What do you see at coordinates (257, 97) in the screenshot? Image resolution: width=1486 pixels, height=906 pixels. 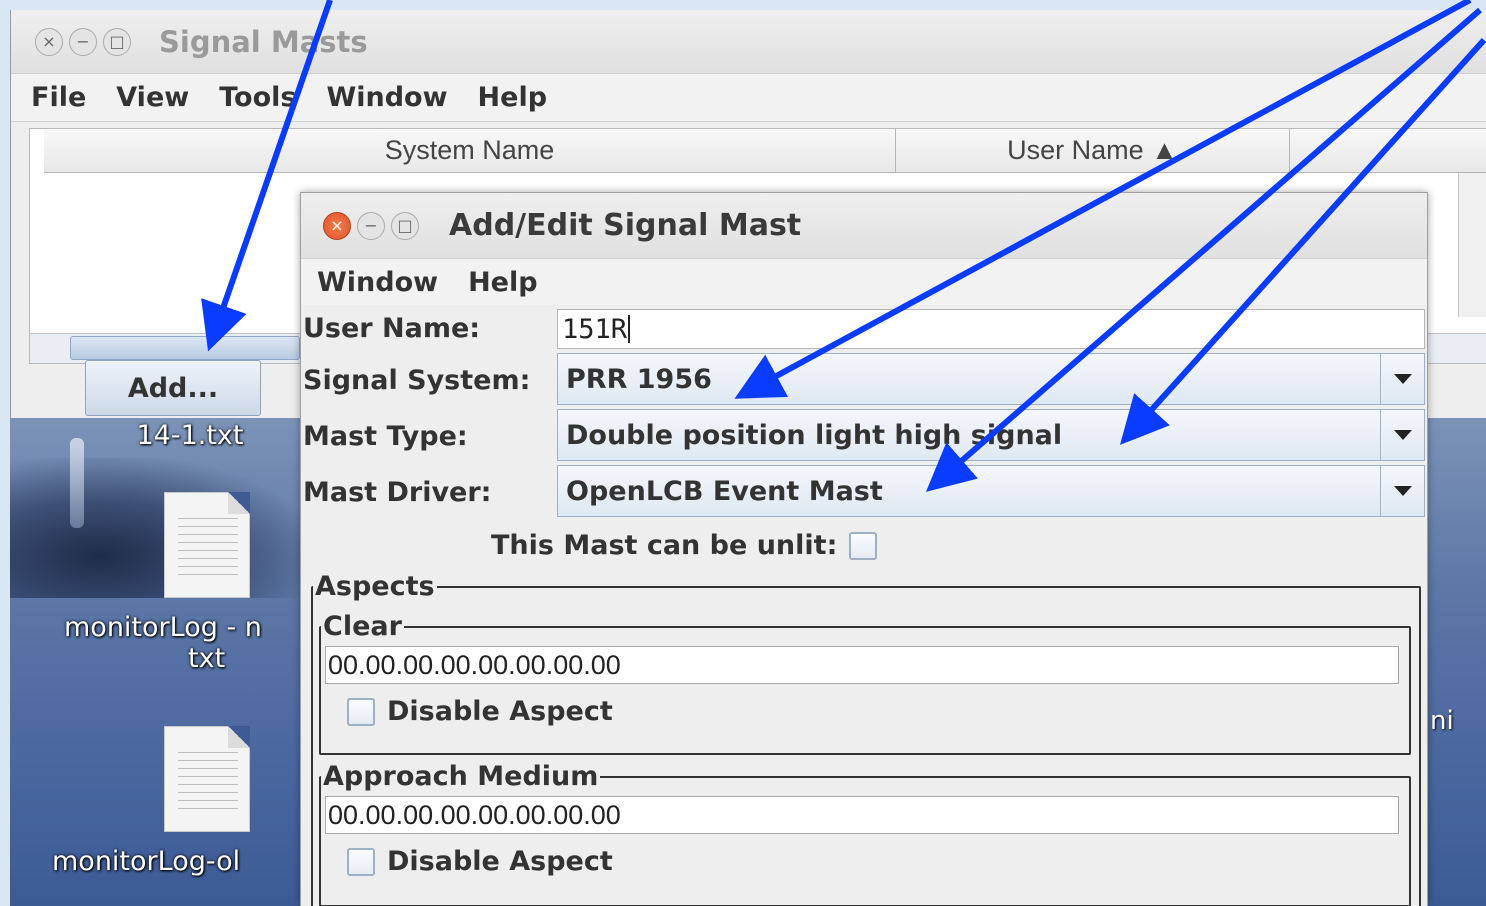 I see `menu-tools: Tools` at bounding box center [257, 97].